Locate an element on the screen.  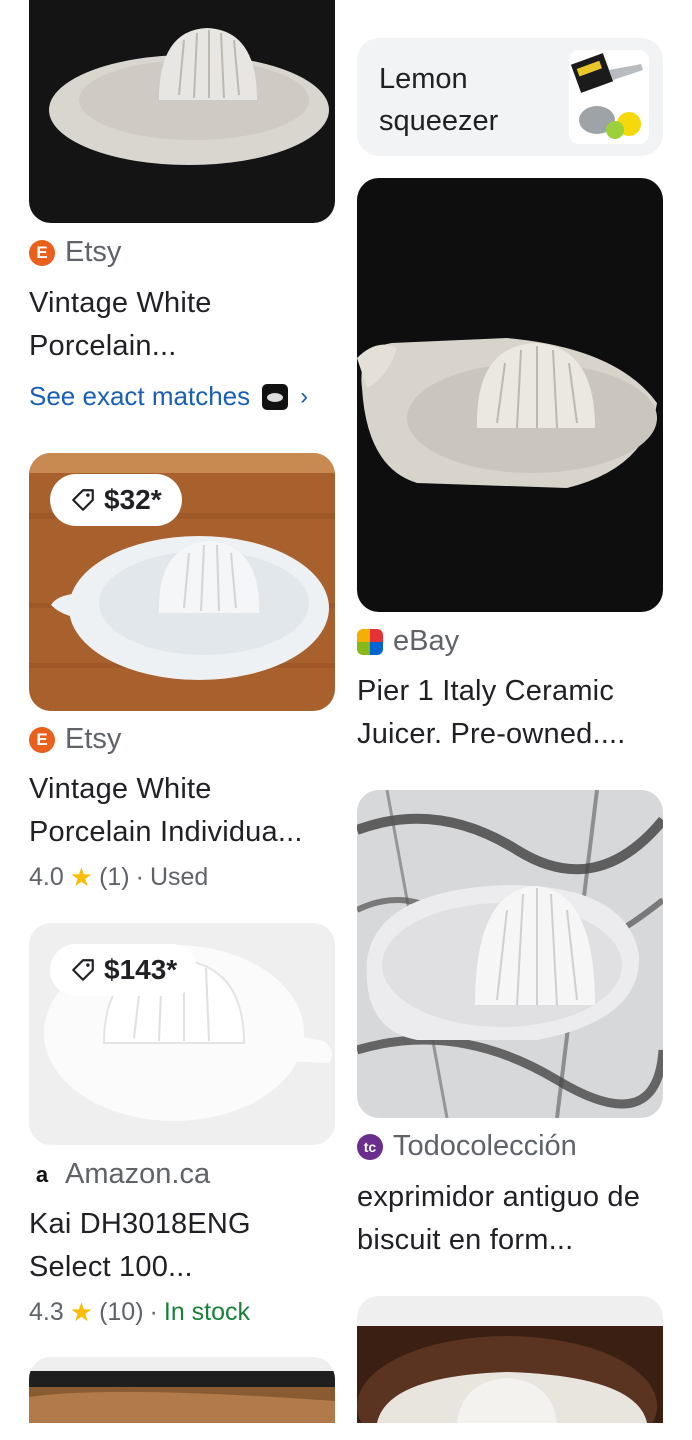
exact-matches-label: See exact matches is located at coordinates (140, 396).